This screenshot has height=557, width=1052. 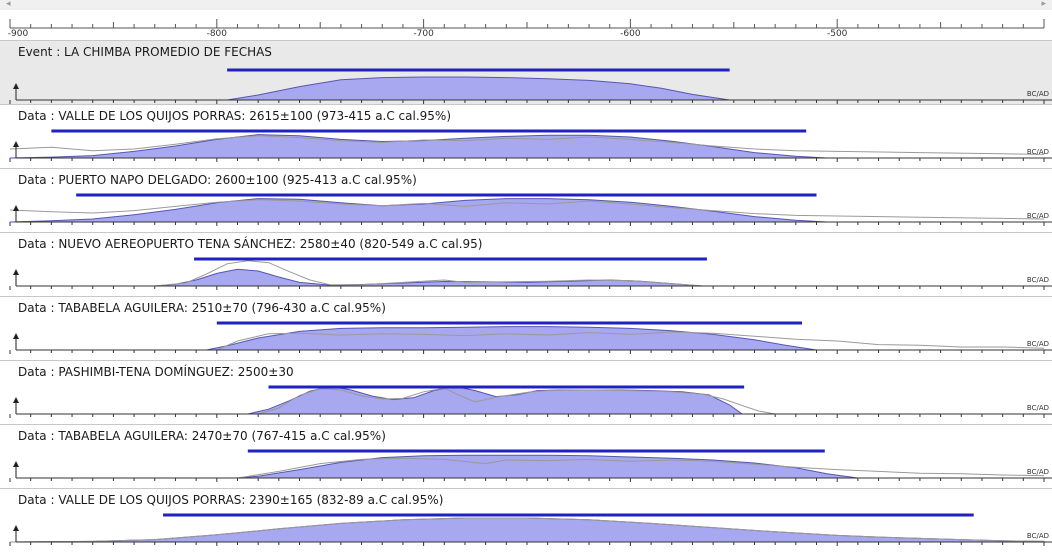 I want to click on scroll-right-arrow-icon: ▸, so click(x=1043, y=5).